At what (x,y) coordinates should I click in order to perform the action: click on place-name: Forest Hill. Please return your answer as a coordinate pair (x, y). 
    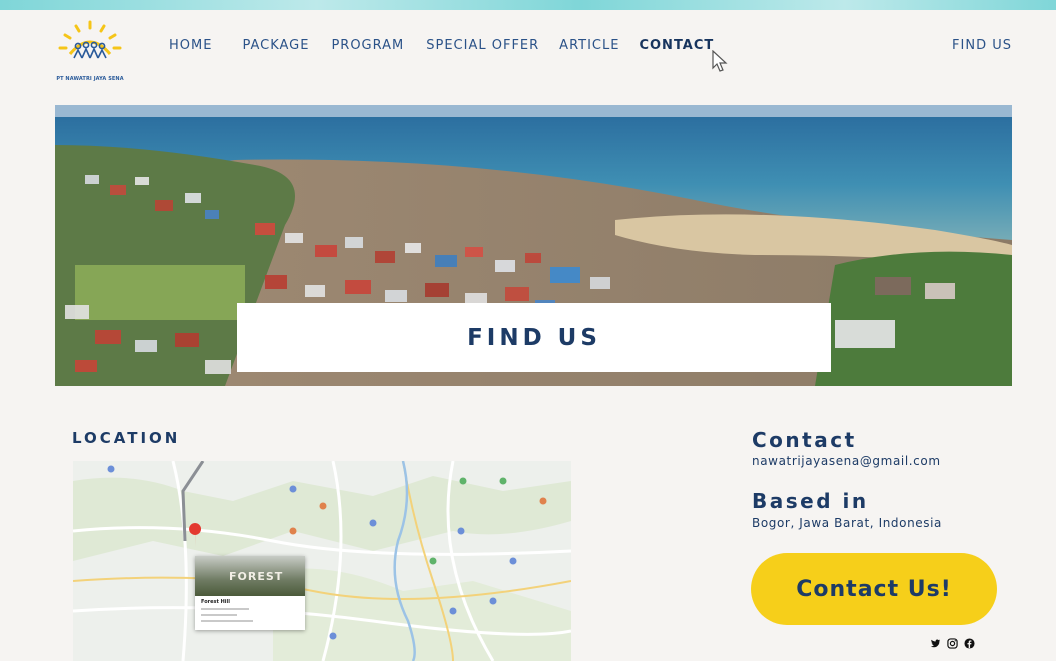
    Looking at the image, I should click on (215, 602).